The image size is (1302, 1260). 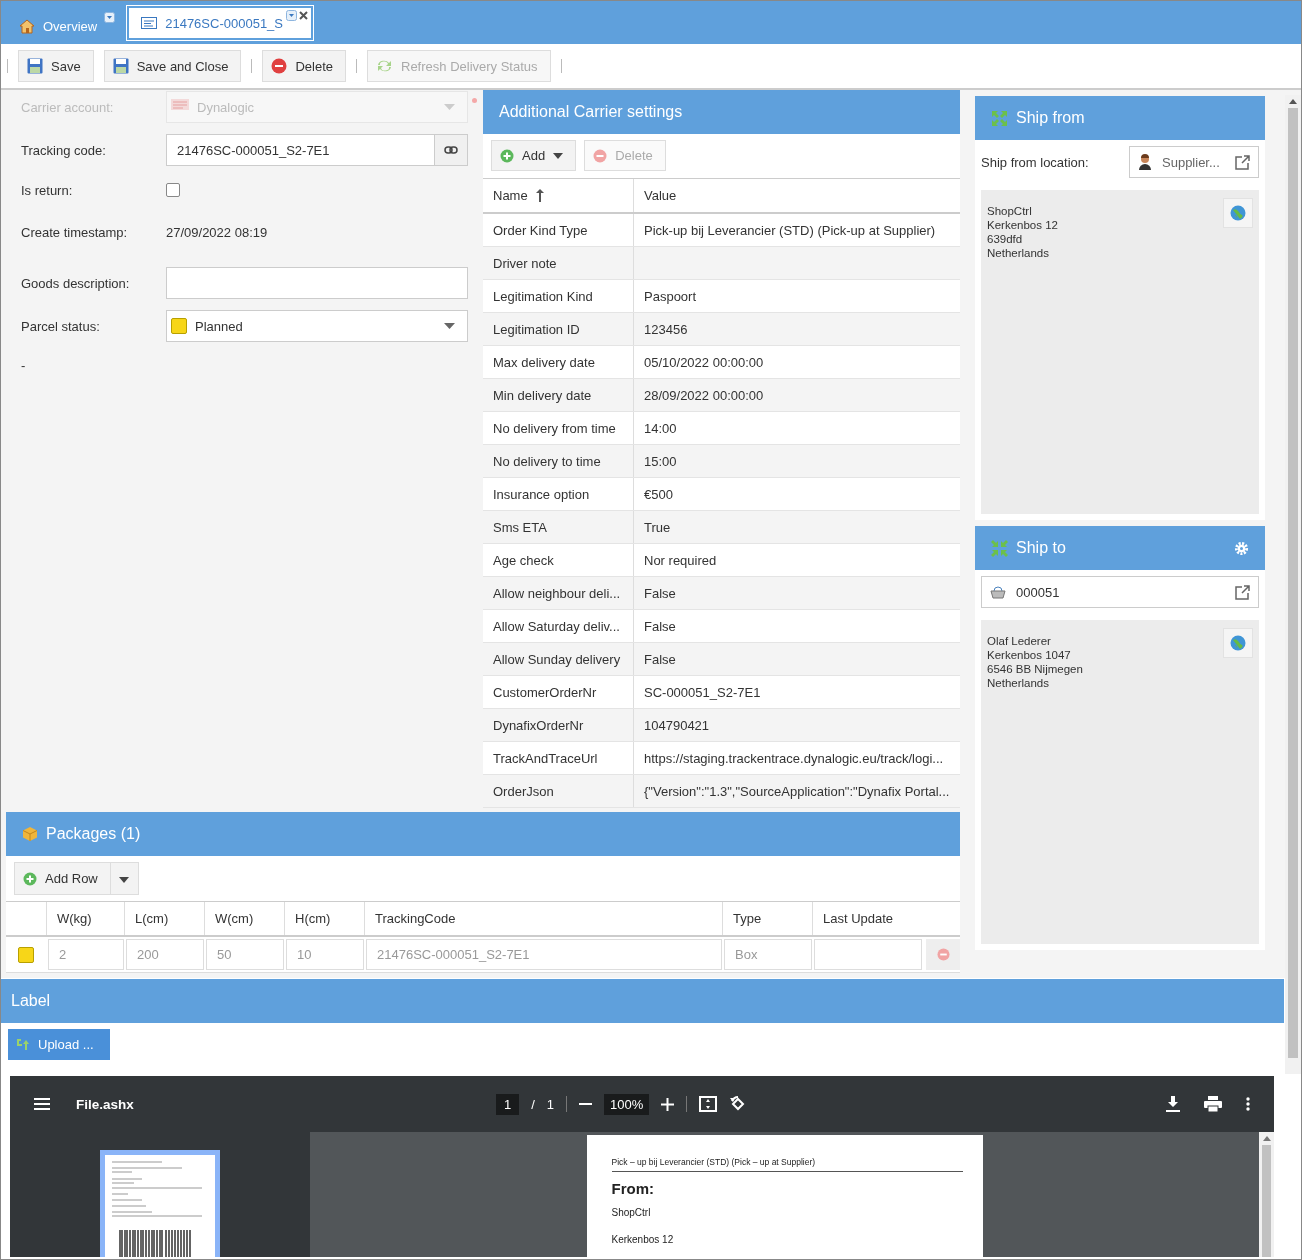 What do you see at coordinates (558, 758) in the screenshot?
I see `table-cell: TrackAndTraceUrl` at bounding box center [558, 758].